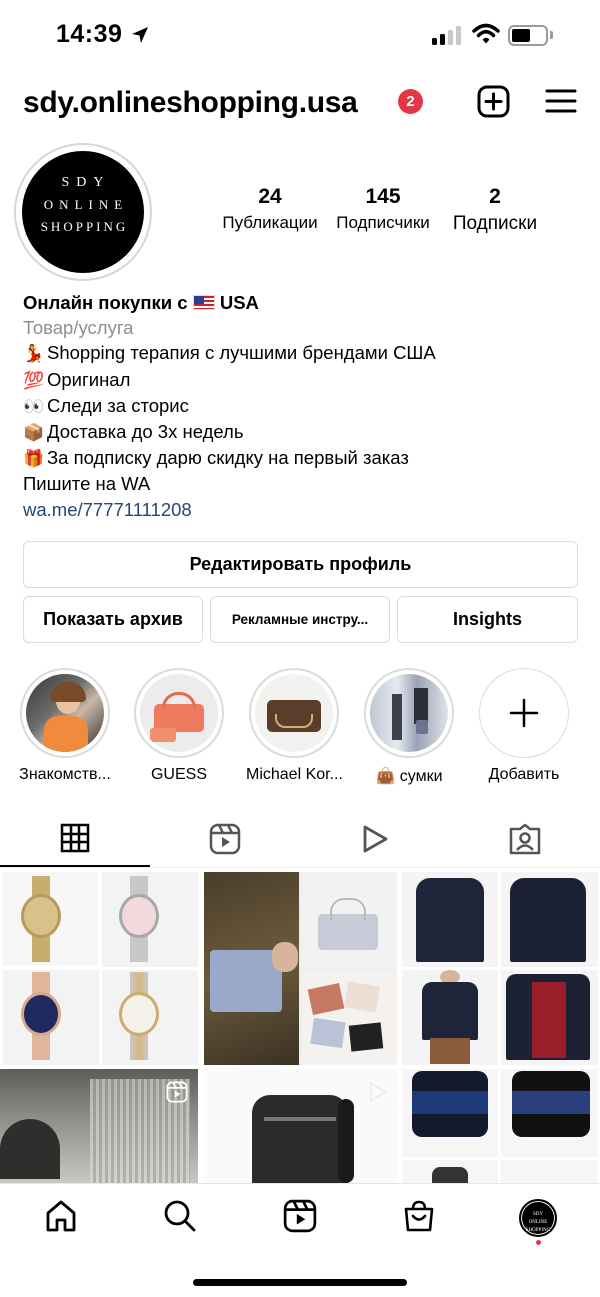  Describe the element at coordinates (538, 1242) in the screenshot. I see `profile-notification-dot` at that location.